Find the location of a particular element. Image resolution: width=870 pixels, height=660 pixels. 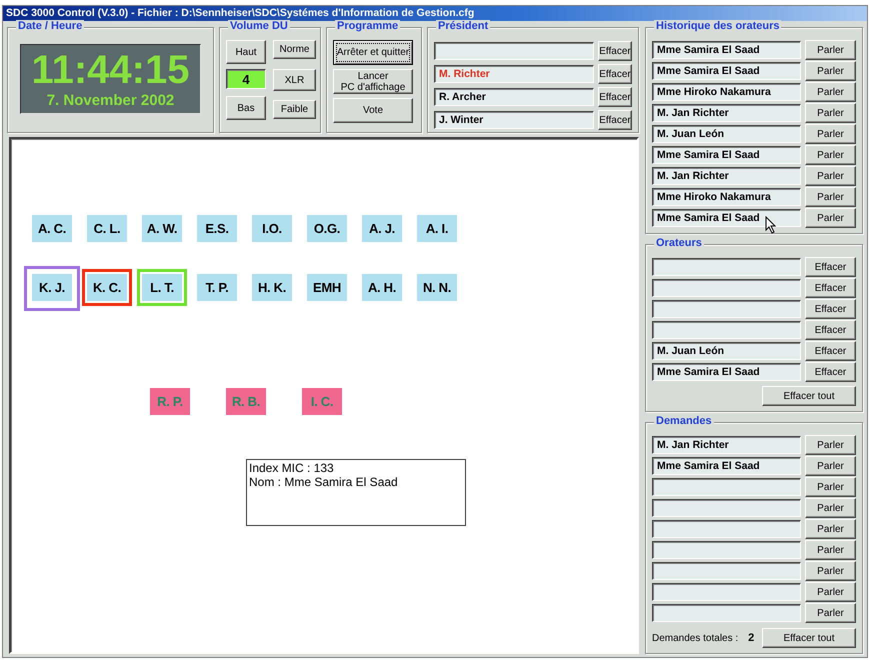

group-title: Volume DU is located at coordinates (259, 26).